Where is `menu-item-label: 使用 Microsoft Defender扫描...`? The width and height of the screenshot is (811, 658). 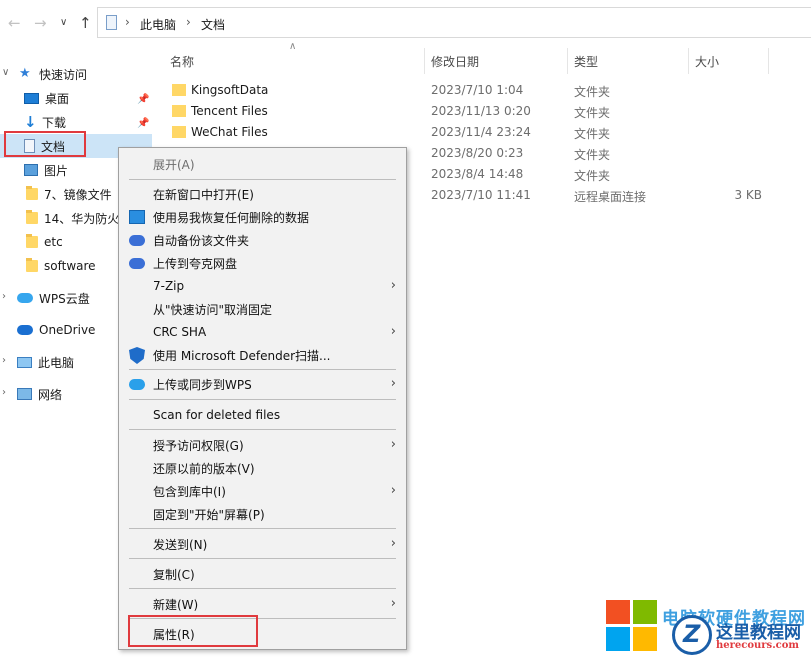 menu-item-label: 使用 Microsoft Defender扫描... is located at coordinates (242, 355).